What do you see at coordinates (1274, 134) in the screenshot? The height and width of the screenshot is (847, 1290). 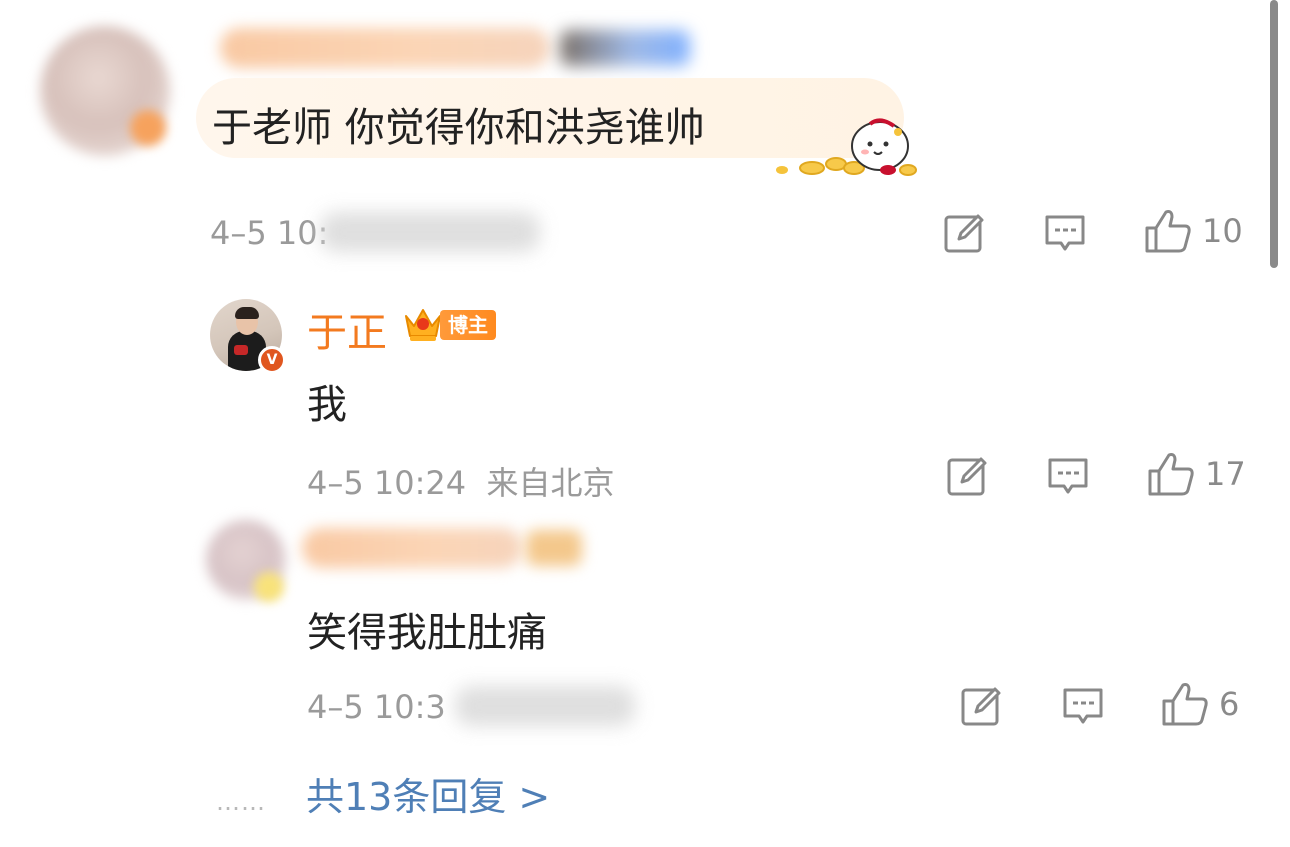 I see `scrollbar` at bounding box center [1274, 134].